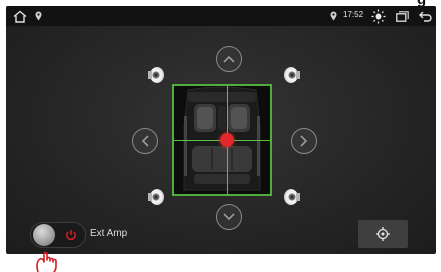 The width and height of the screenshot is (441, 272). Describe the element at coordinates (145, 141) in the screenshot. I see `arrow-left-icon` at that location.